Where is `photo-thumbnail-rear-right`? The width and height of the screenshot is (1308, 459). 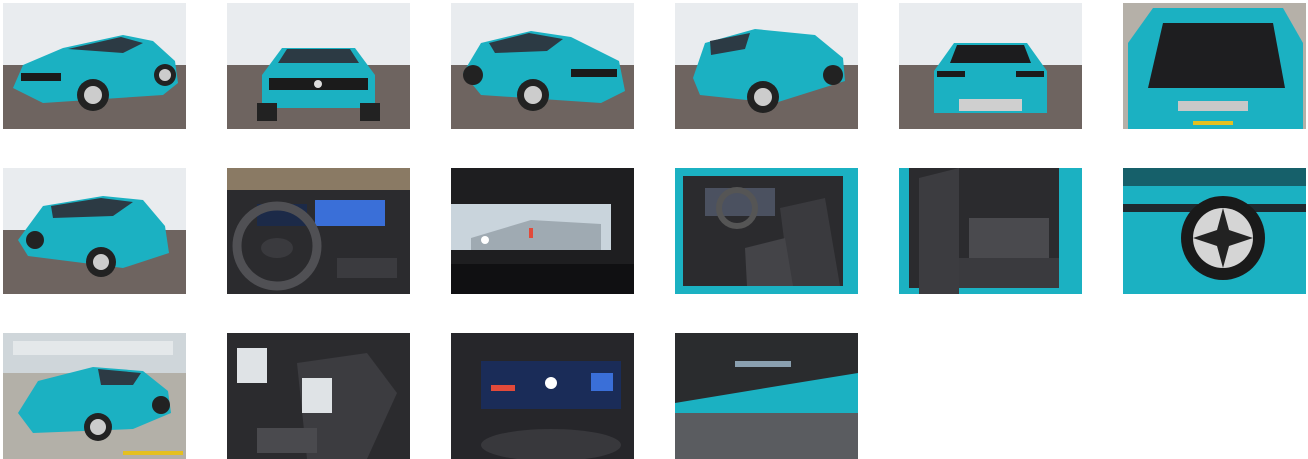
photo-thumbnail-rear-right is located at coordinates (766, 66).